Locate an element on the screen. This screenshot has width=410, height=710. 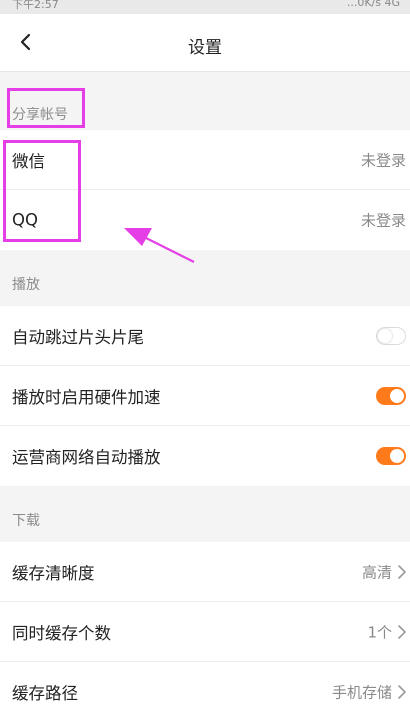
wechat-row: 微信 未登录 is located at coordinates (205, 160).